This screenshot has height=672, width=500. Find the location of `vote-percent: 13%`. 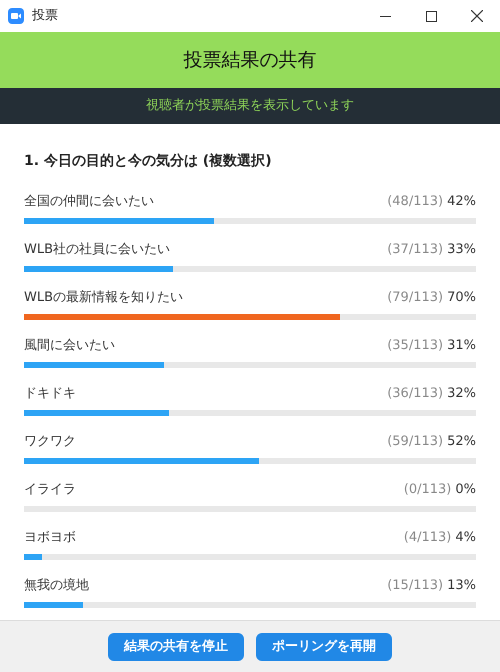

vote-percent: 13% is located at coordinates (461, 586).